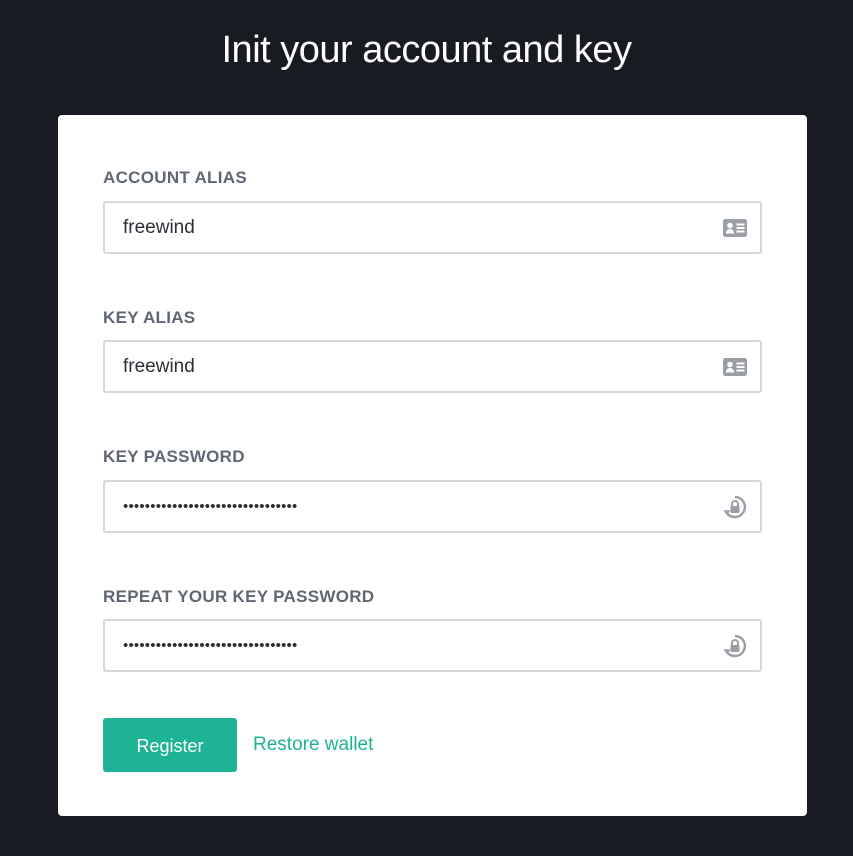 The image size is (853, 856). What do you see at coordinates (159, 227) in the screenshot?
I see `account-alias-value: freewind` at bounding box center [159, 227].